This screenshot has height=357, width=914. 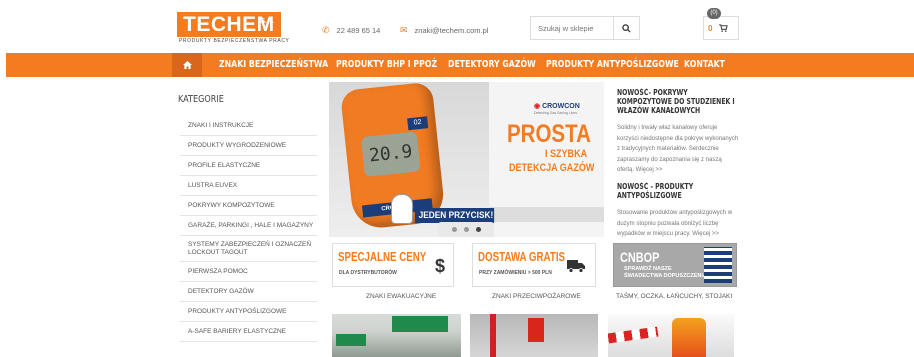 I want to click on cart-count-badge: (0), so click(x=714, y=13).